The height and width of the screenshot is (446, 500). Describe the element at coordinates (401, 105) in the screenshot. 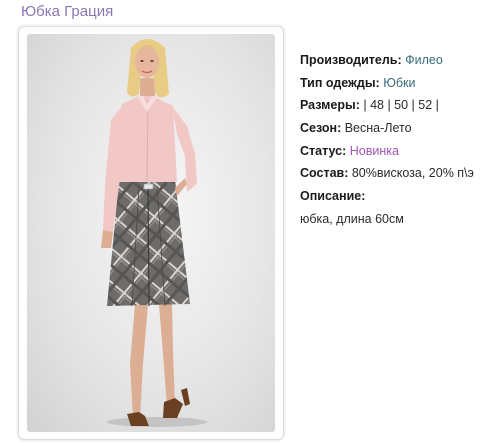

I see `sizes-value: | 48 | 50 | 52 |` at that location.